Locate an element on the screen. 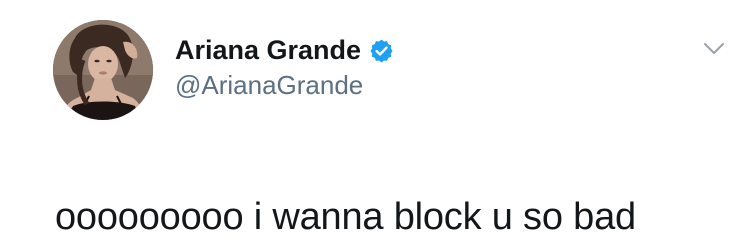 The width and height of the screenshot is (736, 245). tweet-text: ooooooooo i wanna block u so bad is located at coordinates (345, 217).